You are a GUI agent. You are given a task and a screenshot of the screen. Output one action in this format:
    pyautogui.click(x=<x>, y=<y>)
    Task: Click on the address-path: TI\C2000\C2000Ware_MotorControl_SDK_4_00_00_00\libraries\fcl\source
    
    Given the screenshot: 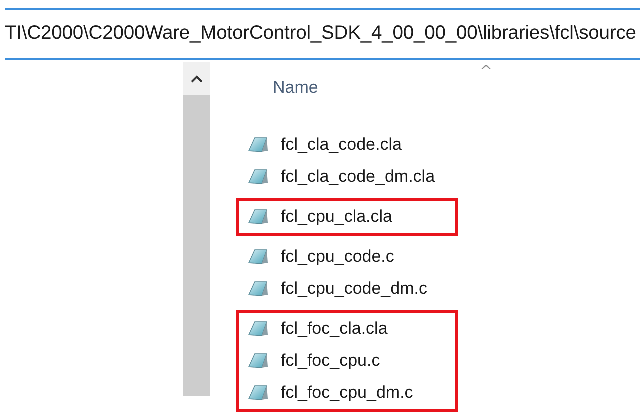 What is the action you would take?
    pyautogui.click(x=320, y=34)
    